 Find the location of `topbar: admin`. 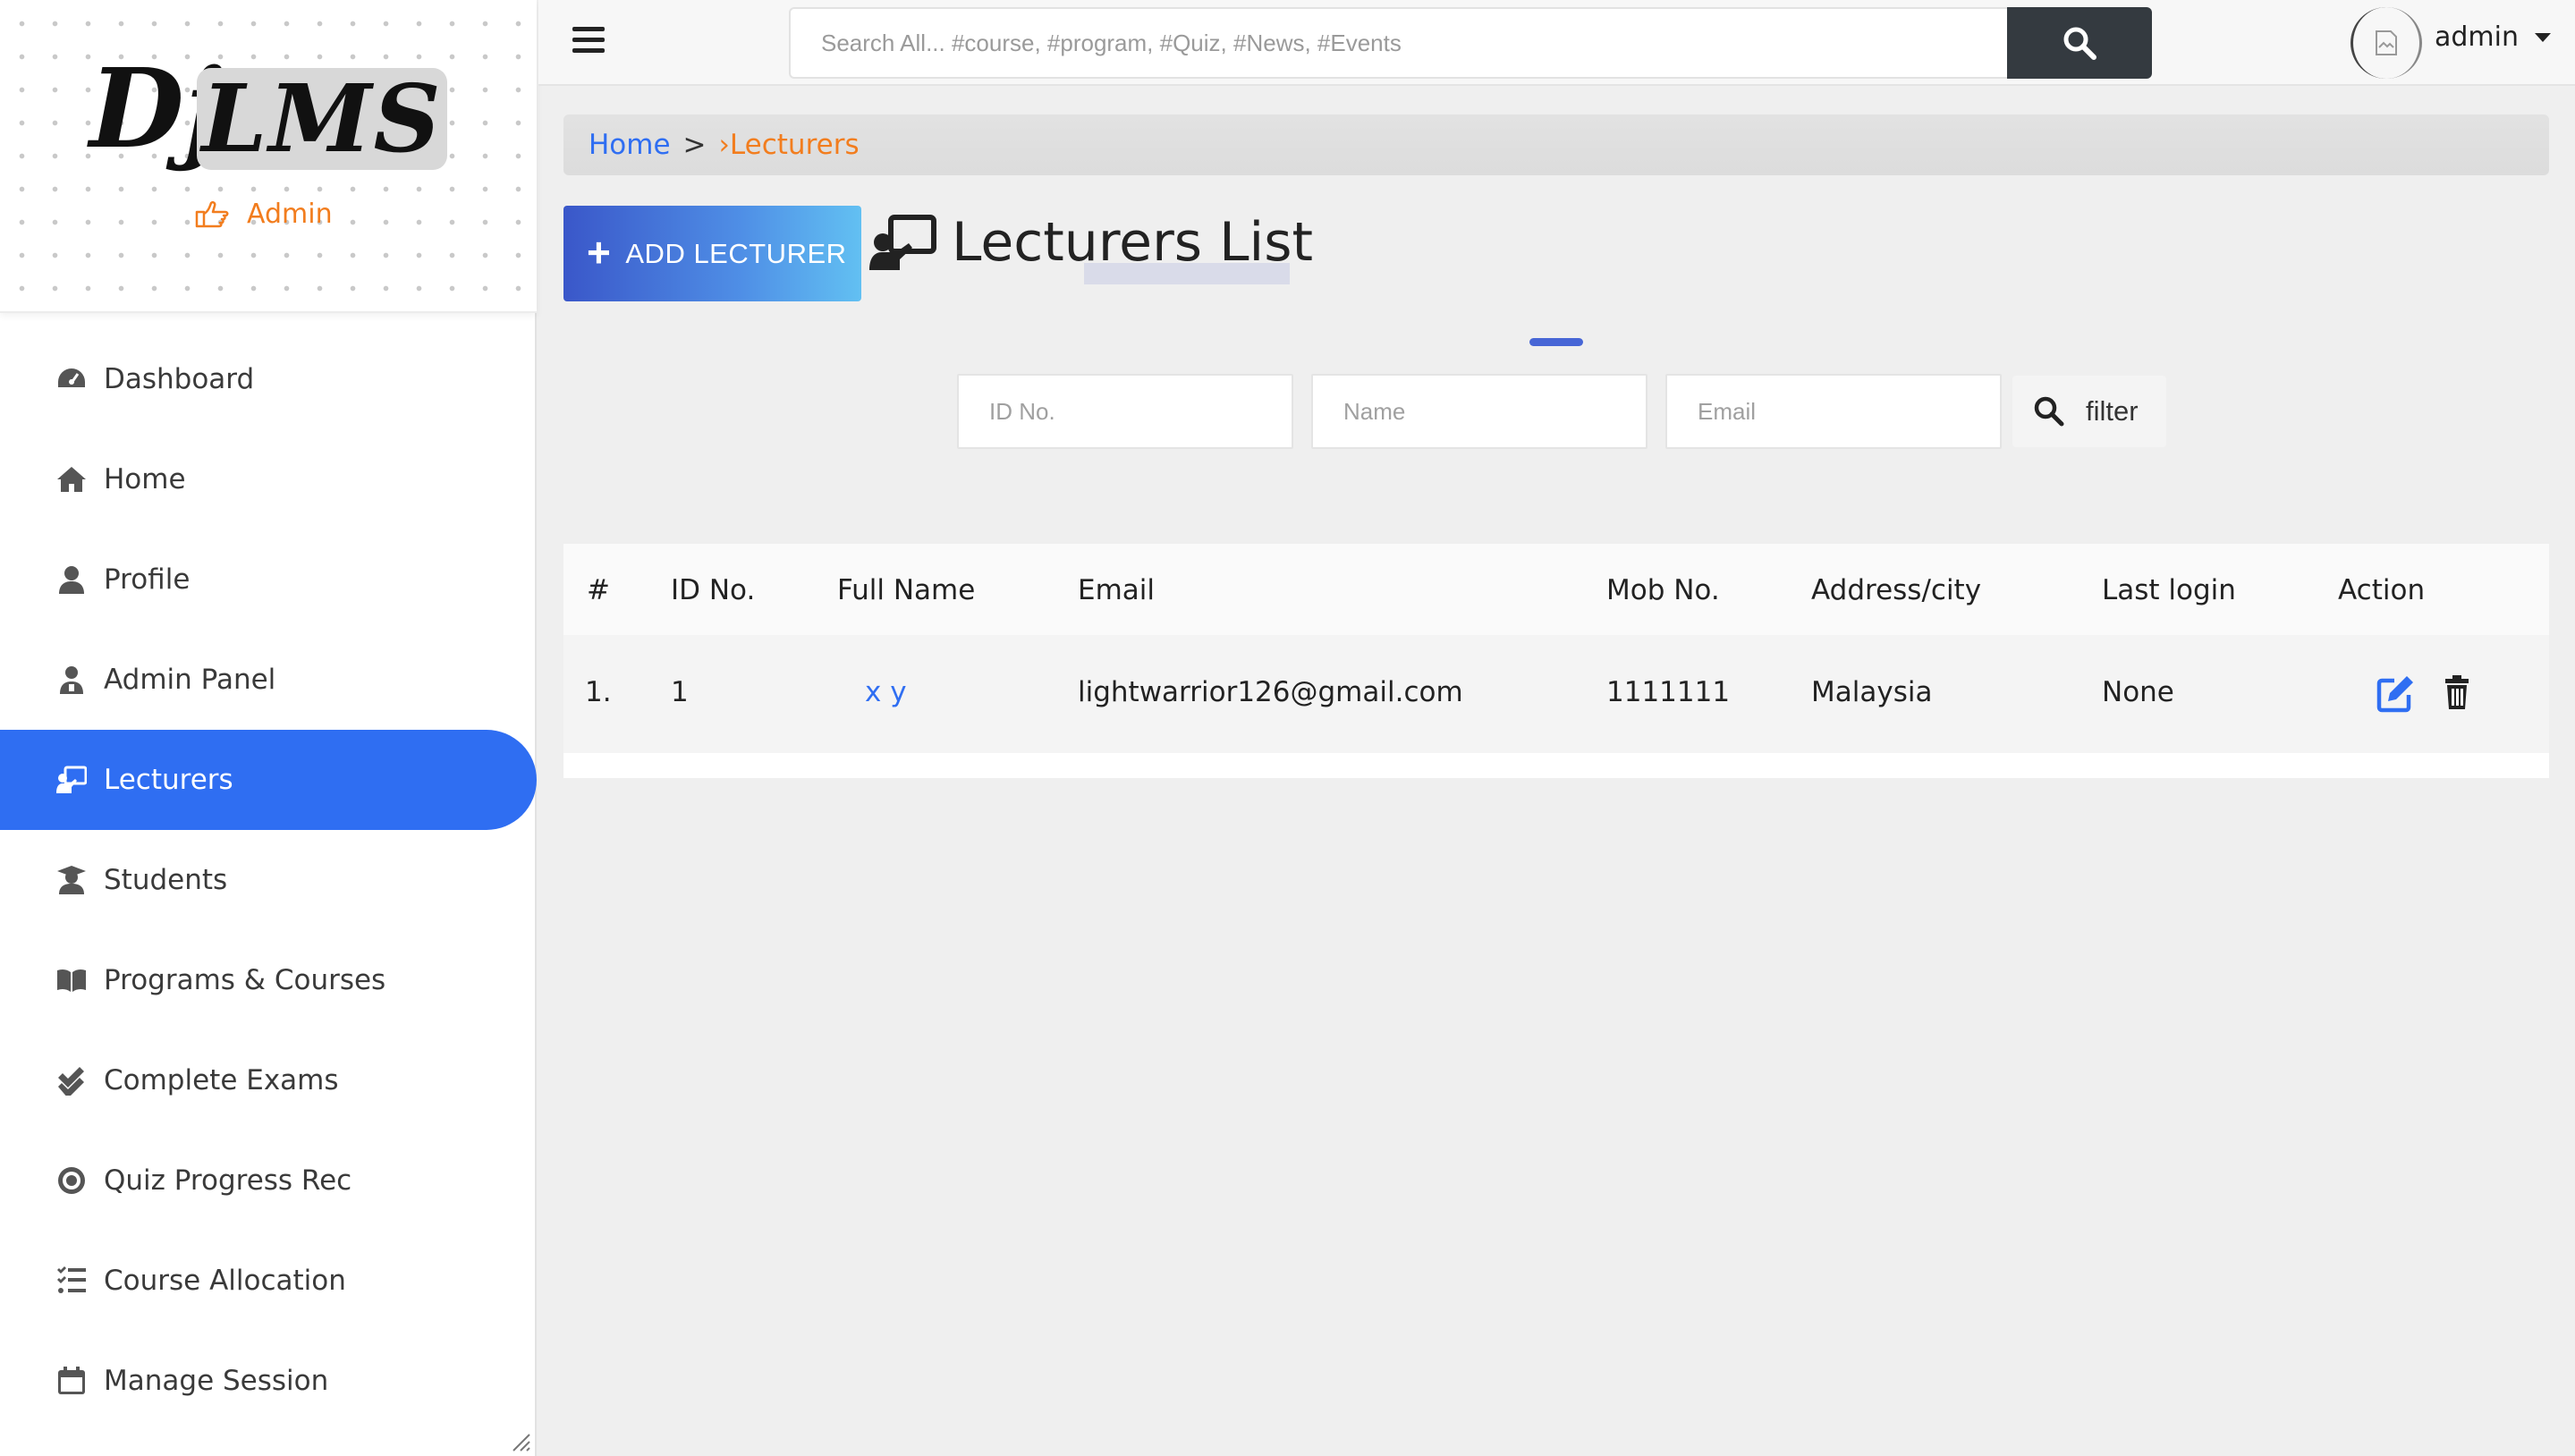

topbar: admin is located at coordinates (1556, 43).